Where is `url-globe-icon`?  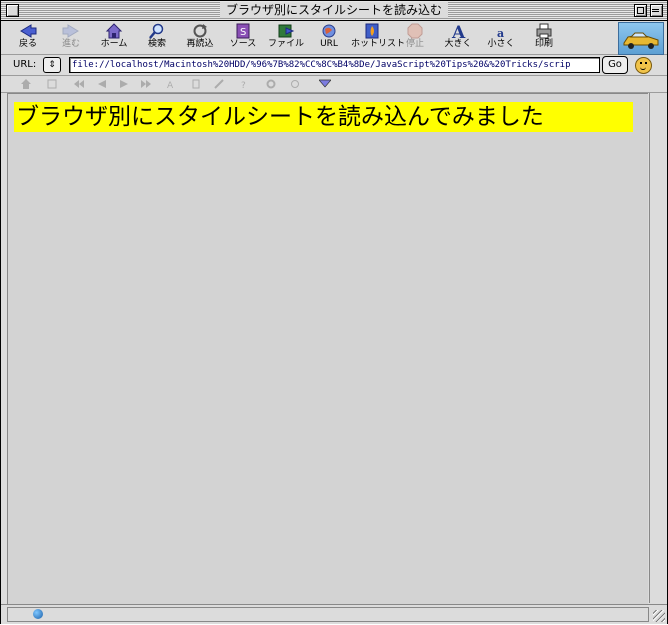 url-globe-icon is located at coordinates (329, 31).